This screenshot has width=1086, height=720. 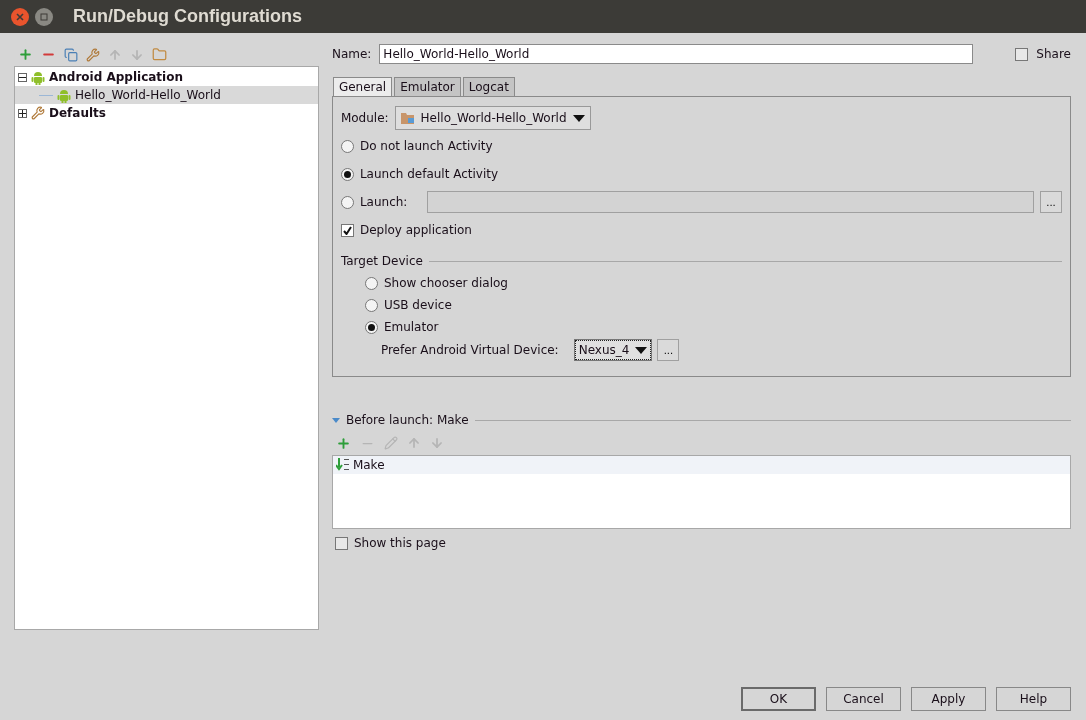 I want to click on copy-icon, so click(x=71, y=54).